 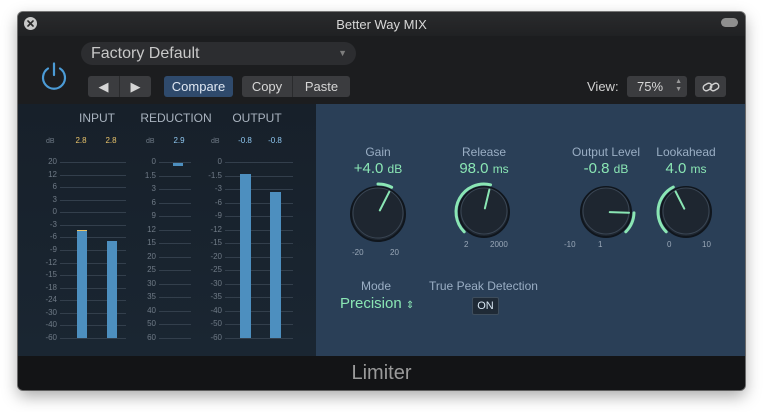 I want to click on output-left-peak: -0.8, so click(x=245, y=140).